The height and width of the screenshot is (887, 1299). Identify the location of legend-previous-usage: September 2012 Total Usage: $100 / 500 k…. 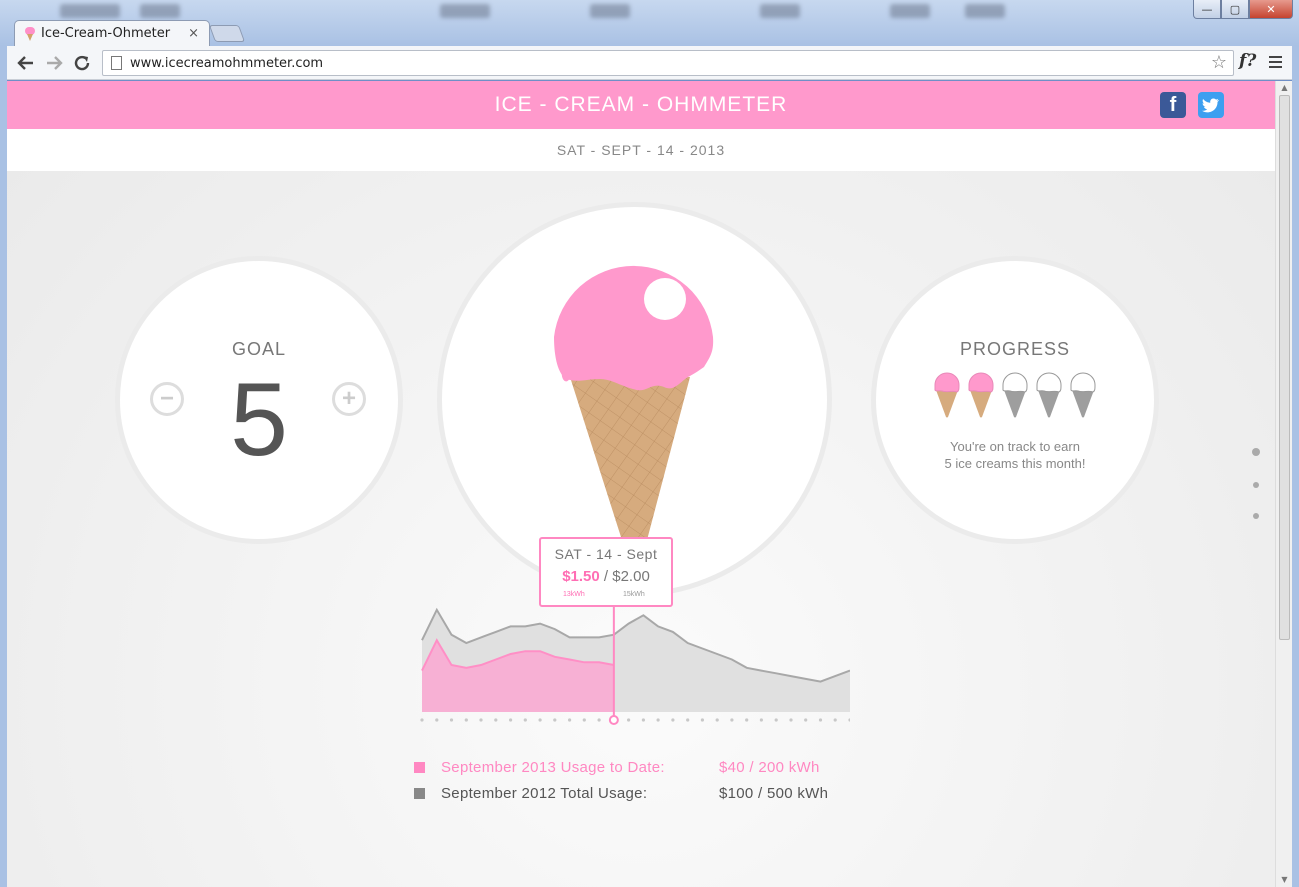
(621, 793).